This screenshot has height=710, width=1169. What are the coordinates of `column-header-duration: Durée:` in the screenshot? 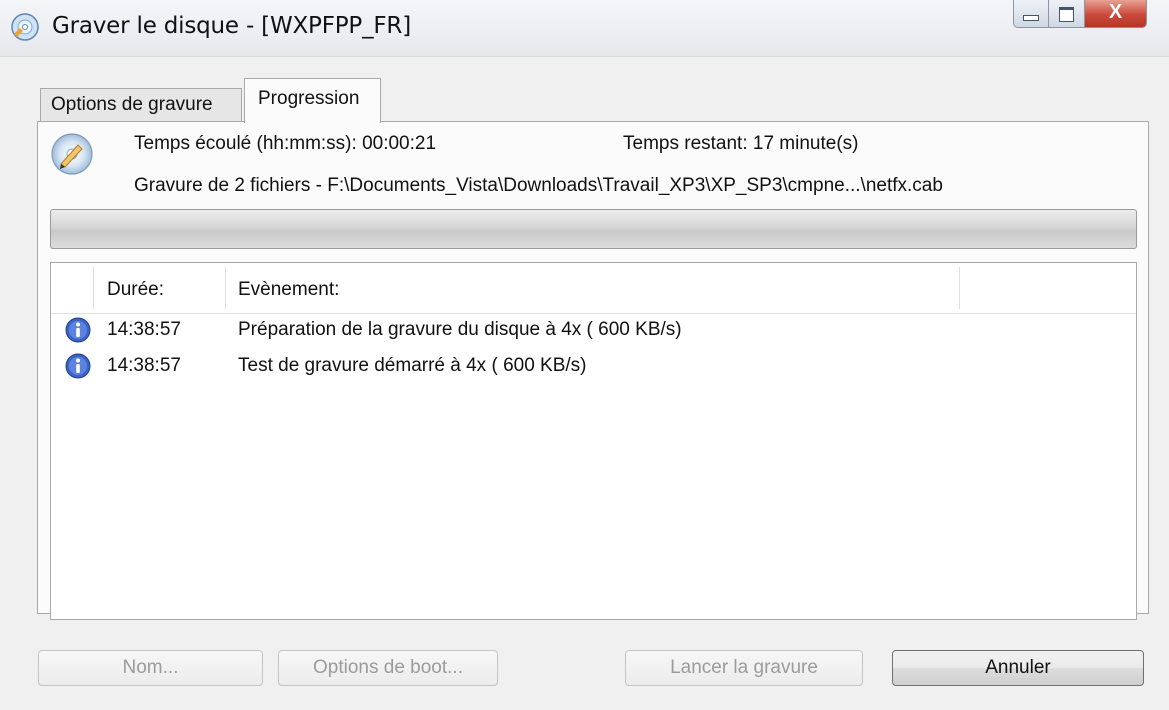 It's located at (135, 290).